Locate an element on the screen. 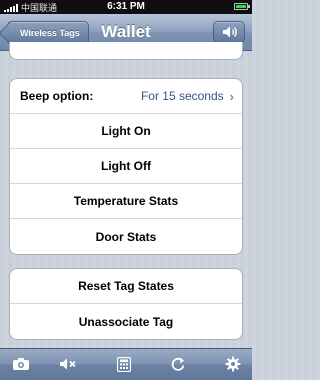 The width and height of the screenshot is (320, 380). reset-tag-states-button: Reset Tag States is located at coordinates (126, 286).